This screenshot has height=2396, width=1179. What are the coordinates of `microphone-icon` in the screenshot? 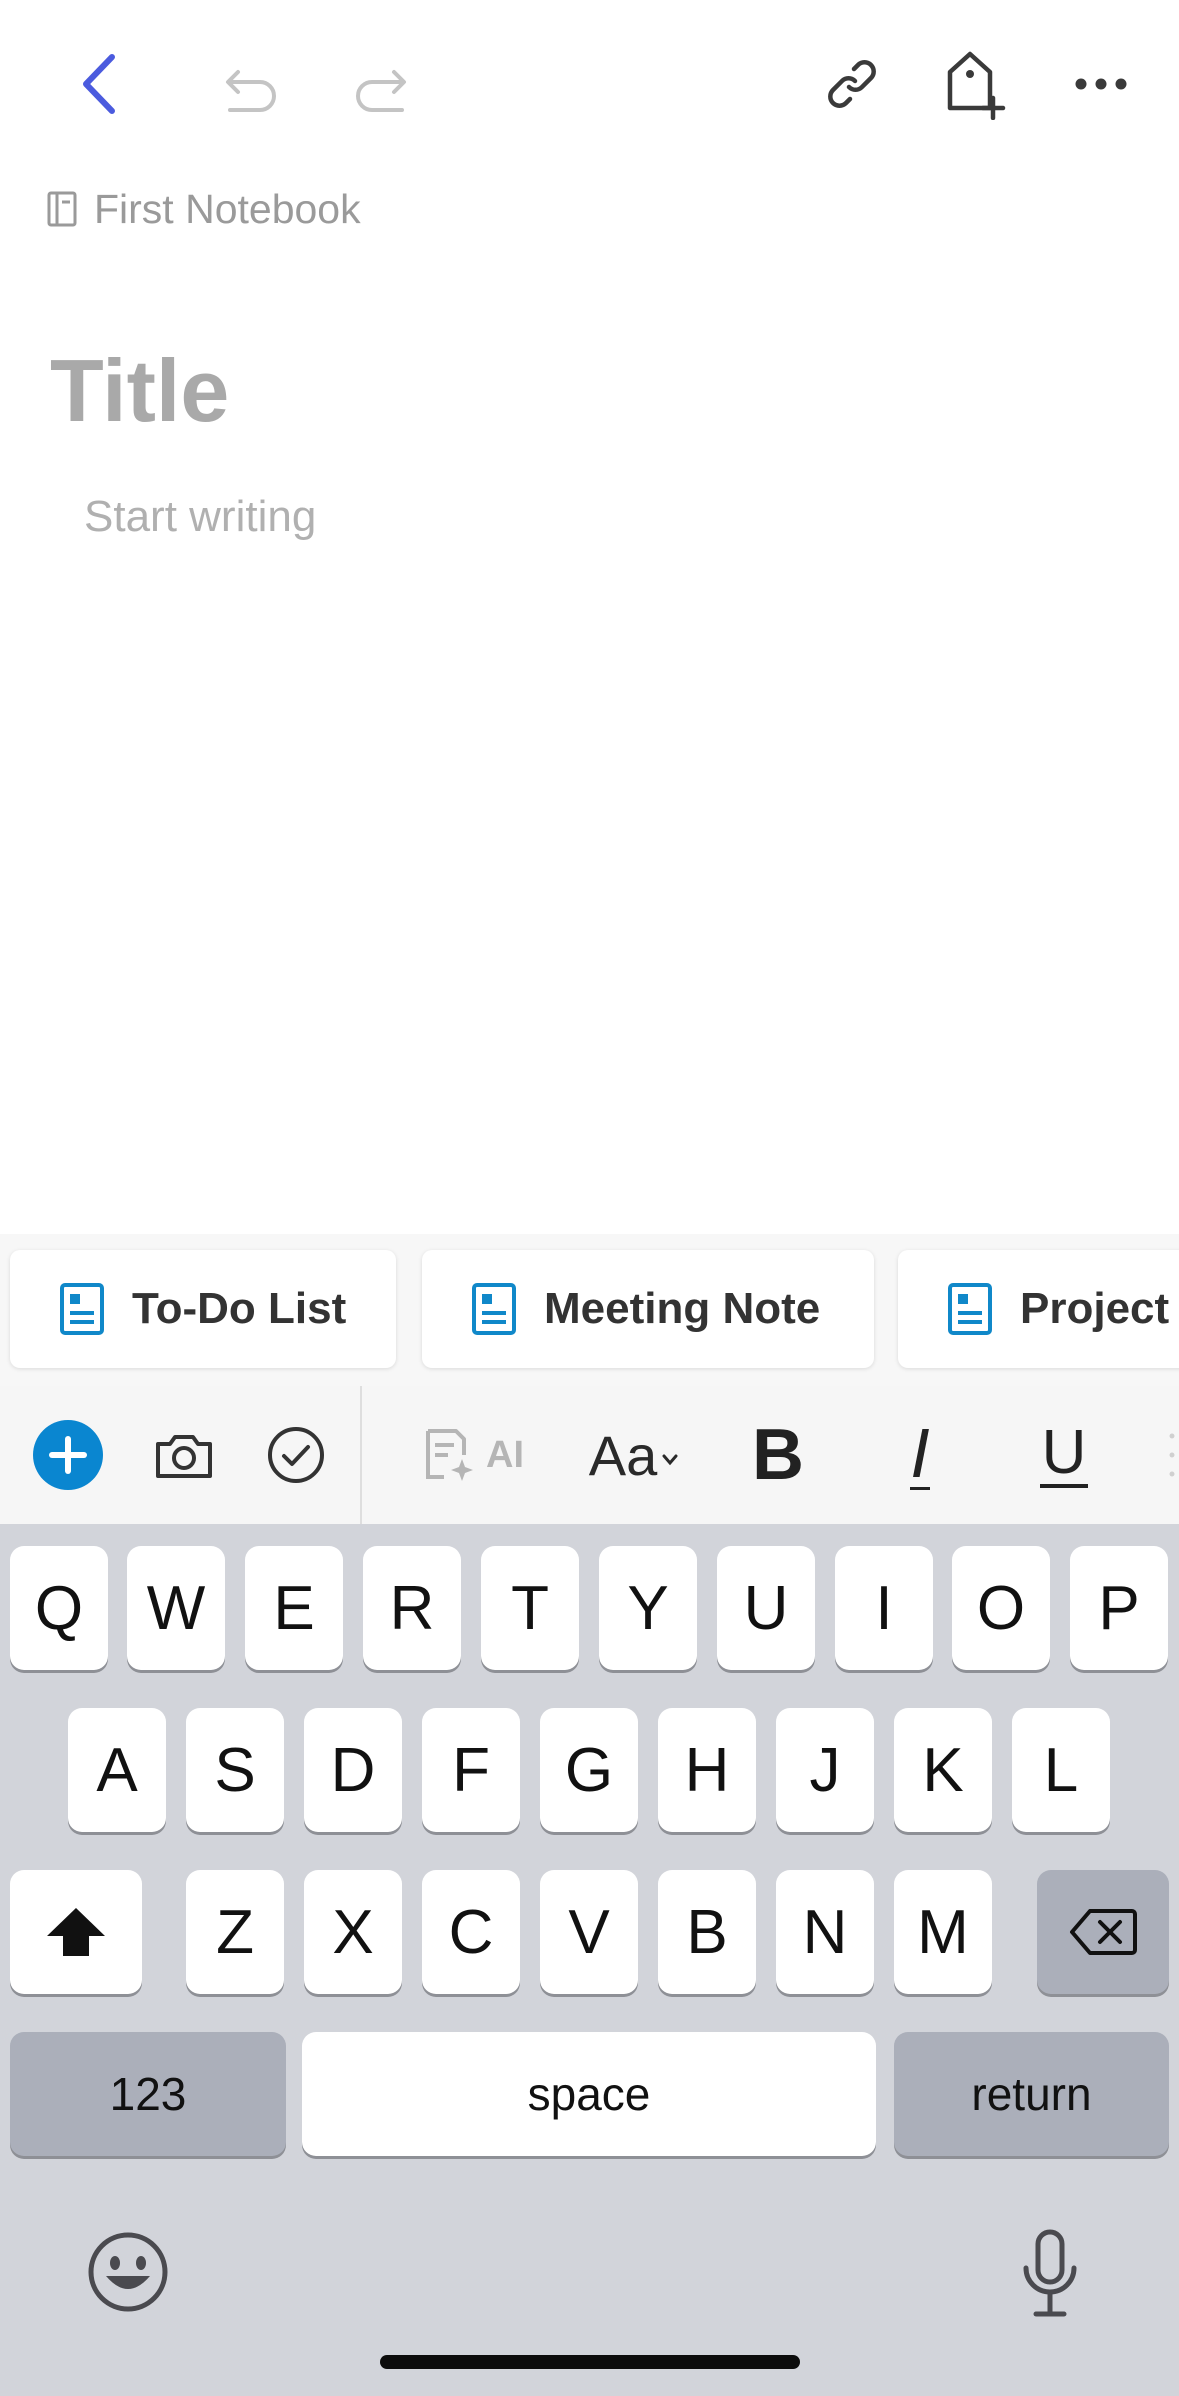 It's located at (1050, 2273).